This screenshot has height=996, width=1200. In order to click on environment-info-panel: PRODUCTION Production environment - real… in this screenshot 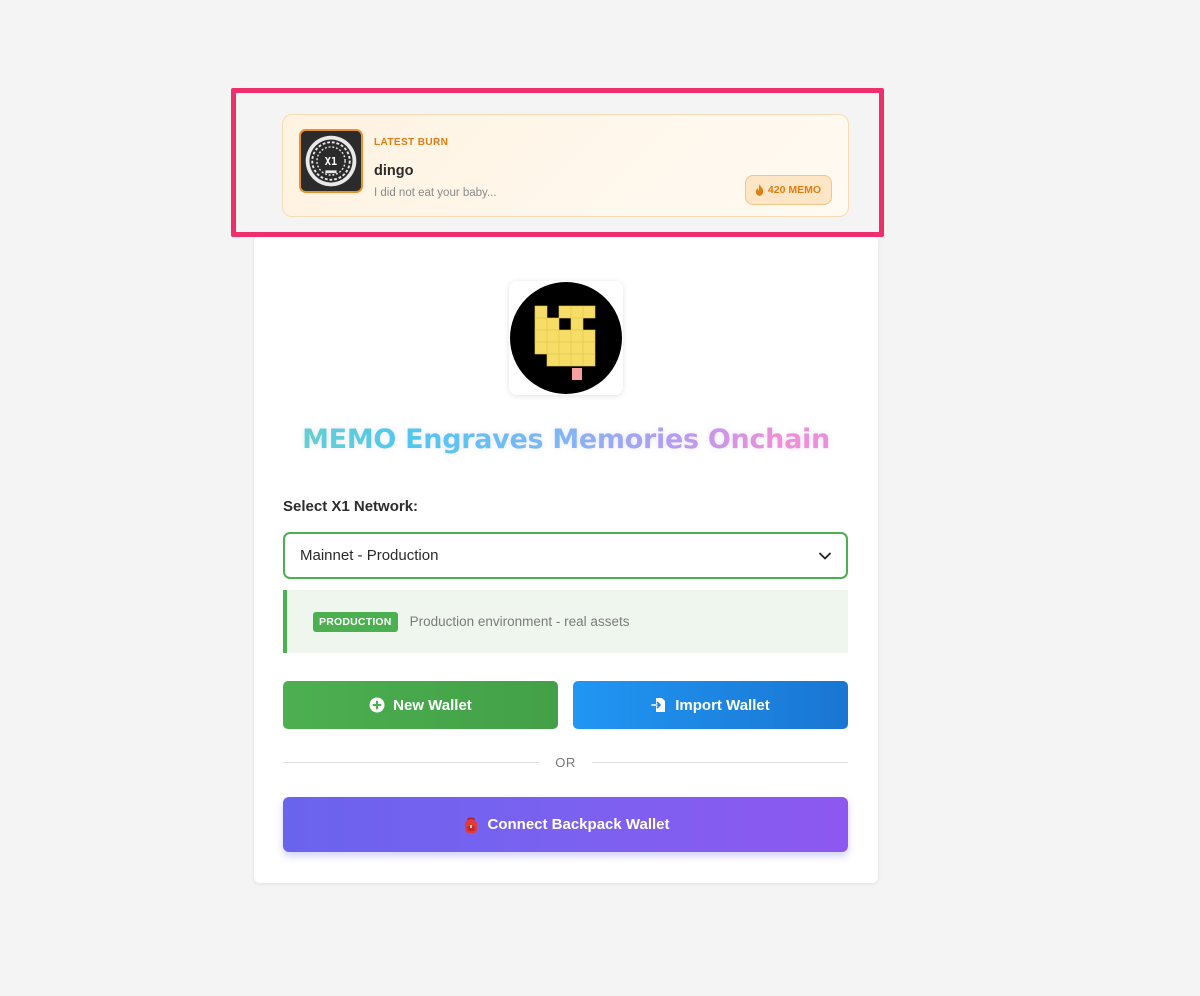, I will do `click(565, 621)`.